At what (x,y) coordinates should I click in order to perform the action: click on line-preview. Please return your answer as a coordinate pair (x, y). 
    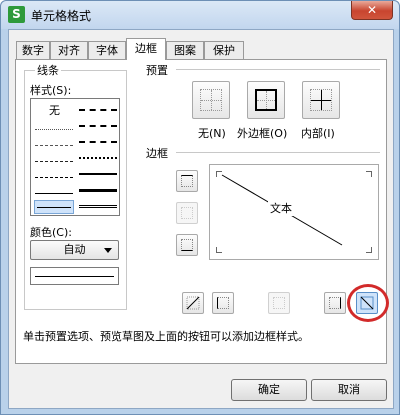
    Looking at the image, I should click on (74, 276).